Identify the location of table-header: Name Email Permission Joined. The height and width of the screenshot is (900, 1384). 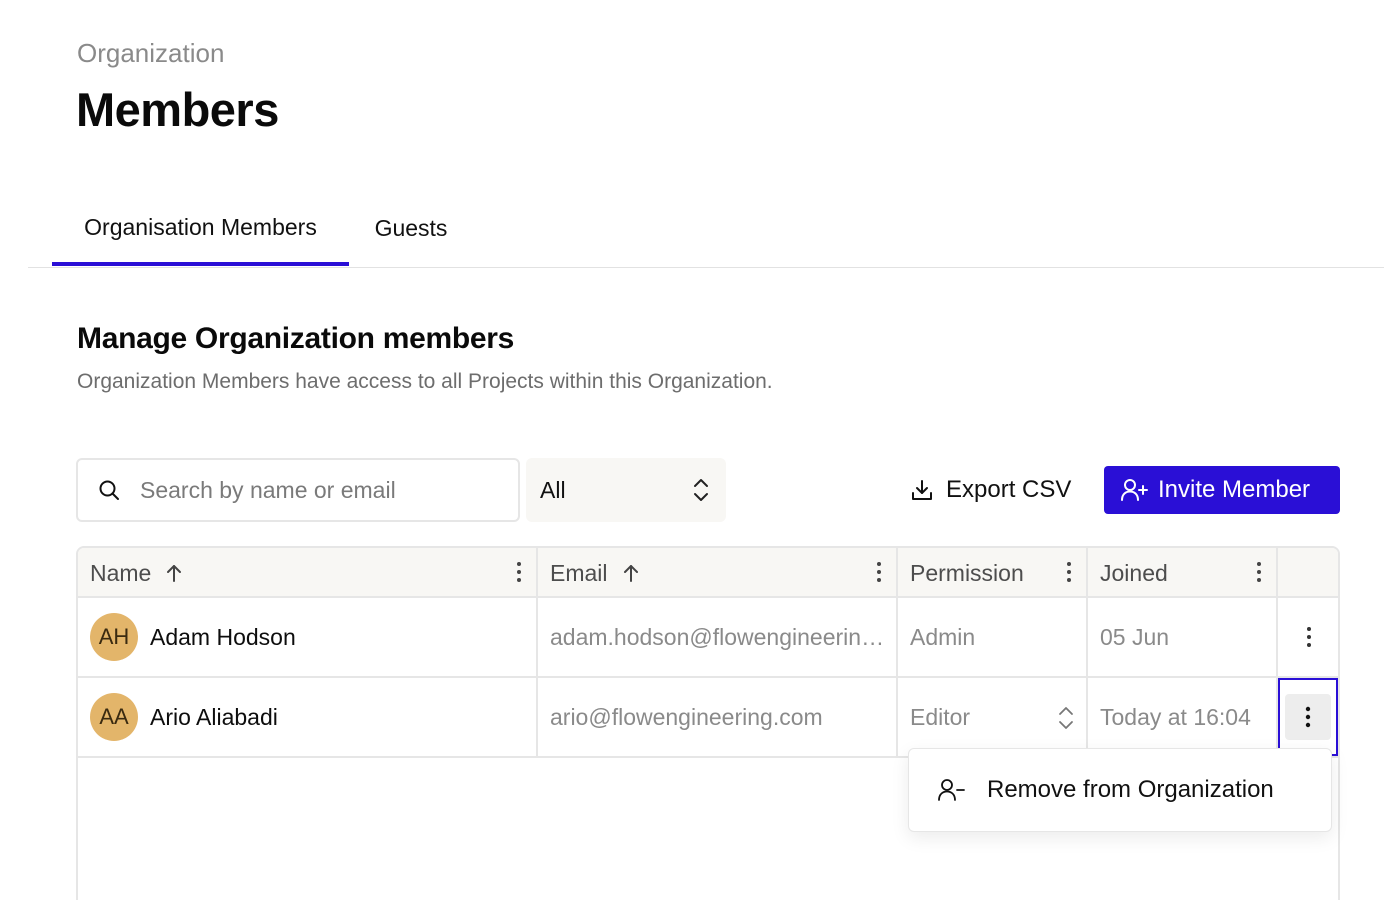
(708, 573).